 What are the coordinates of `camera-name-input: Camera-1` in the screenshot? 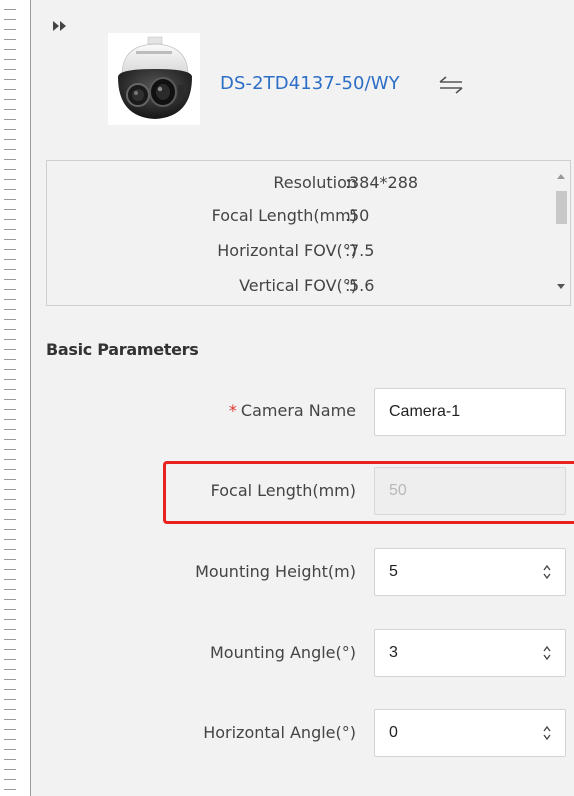 It's located at (470, 412).